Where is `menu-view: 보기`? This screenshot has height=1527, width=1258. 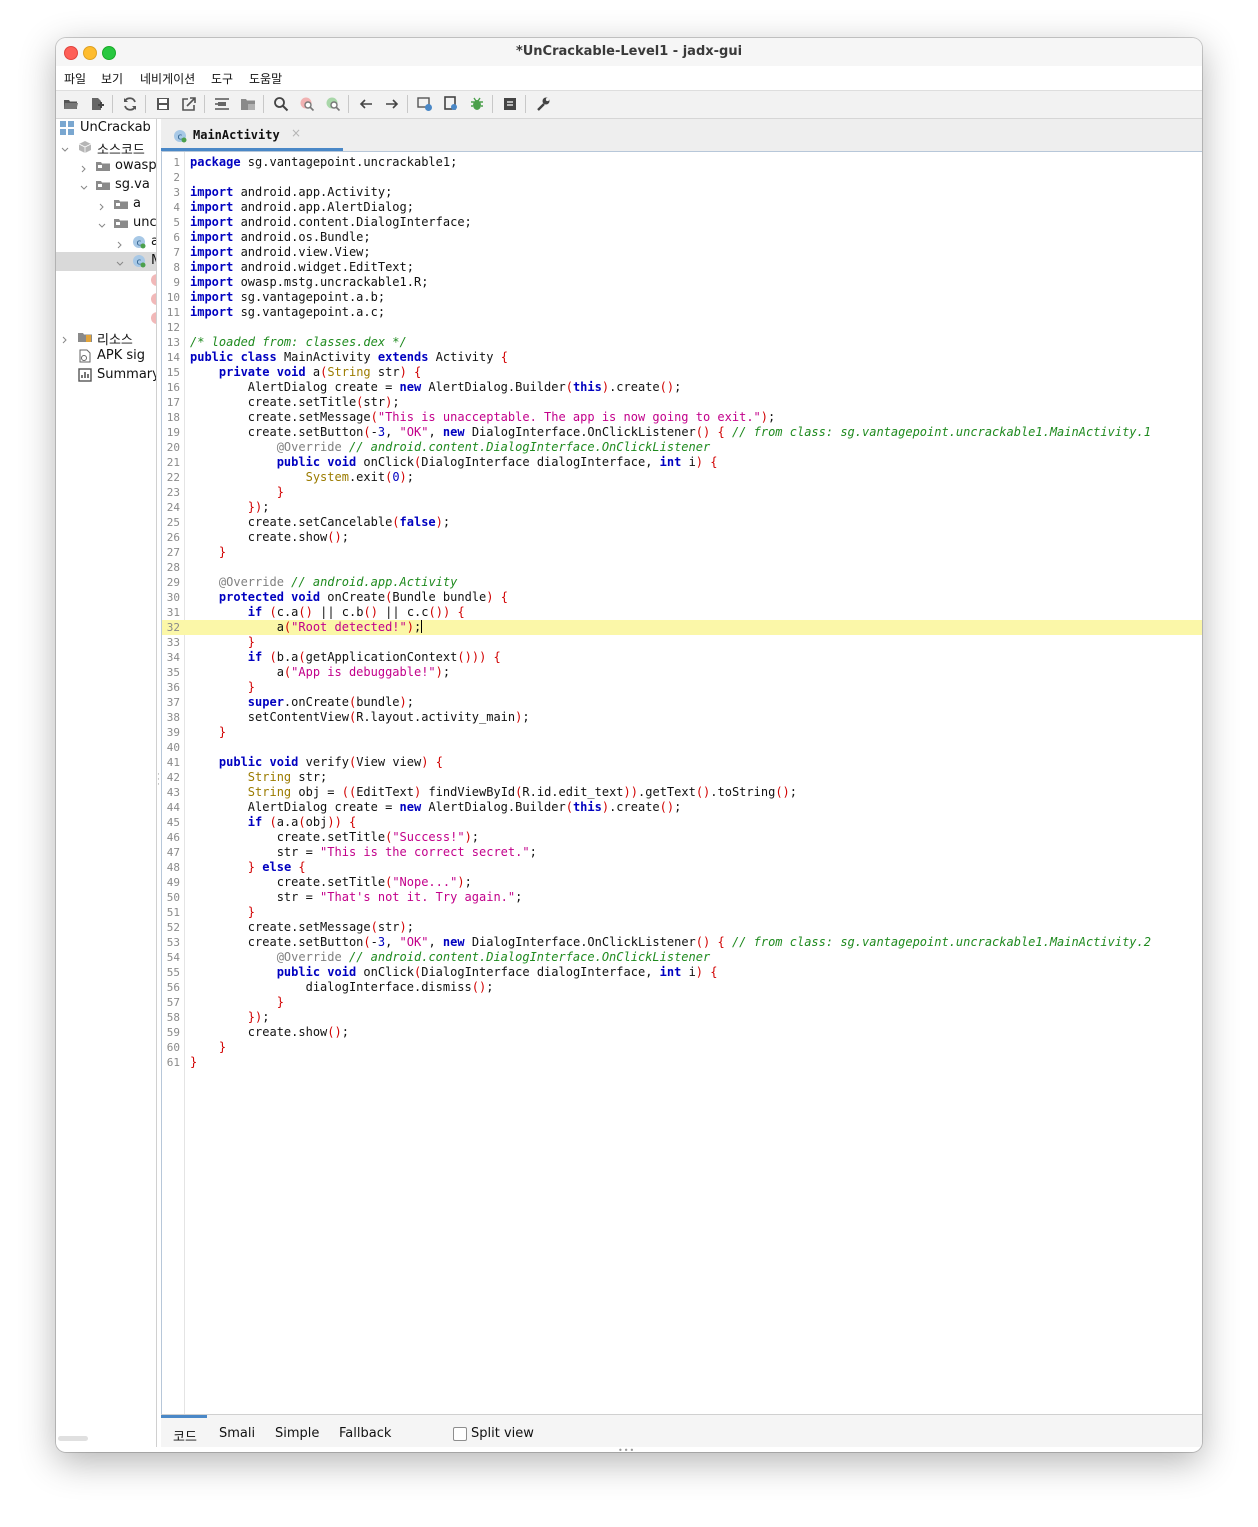 menu-view: 보기 is located at coordinates (112, 78).